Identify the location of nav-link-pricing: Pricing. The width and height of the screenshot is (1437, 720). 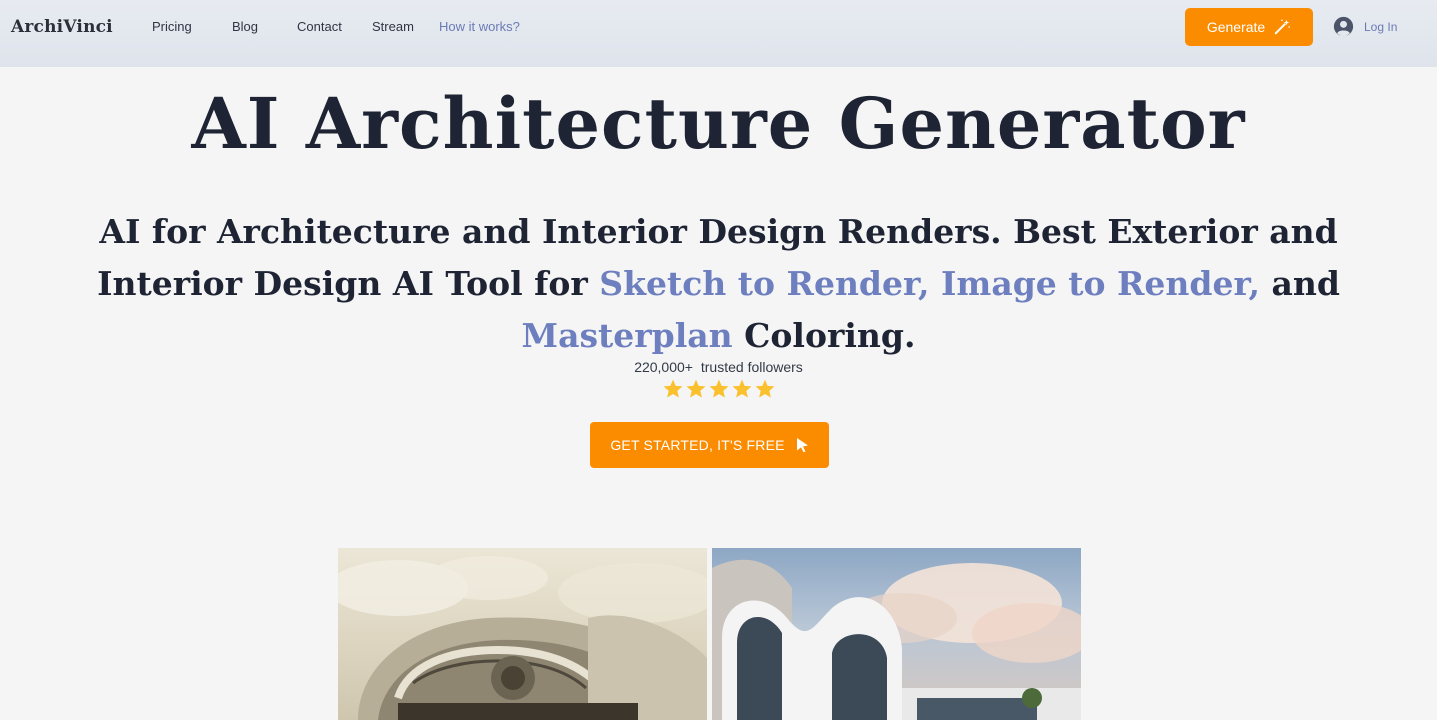
(172, 26).